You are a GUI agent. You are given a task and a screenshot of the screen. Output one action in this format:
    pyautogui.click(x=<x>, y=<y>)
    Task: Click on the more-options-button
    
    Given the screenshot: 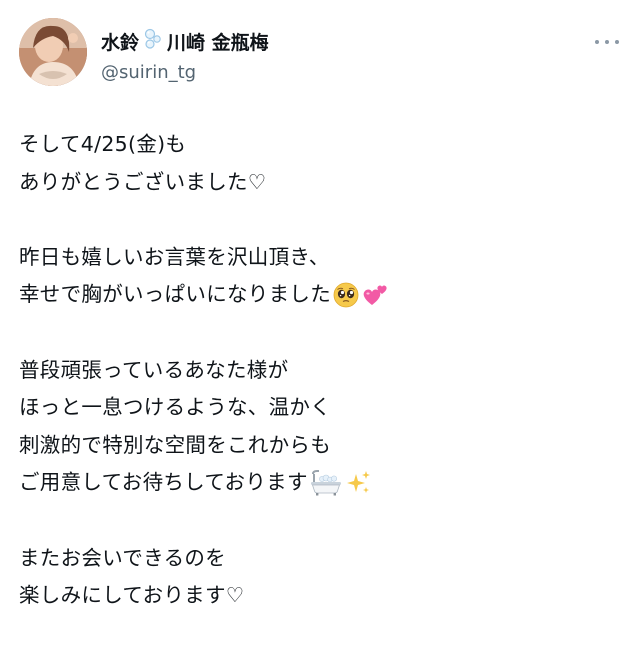 What is the action you would take?
    pyautogui.click(x=607, y=42)
    